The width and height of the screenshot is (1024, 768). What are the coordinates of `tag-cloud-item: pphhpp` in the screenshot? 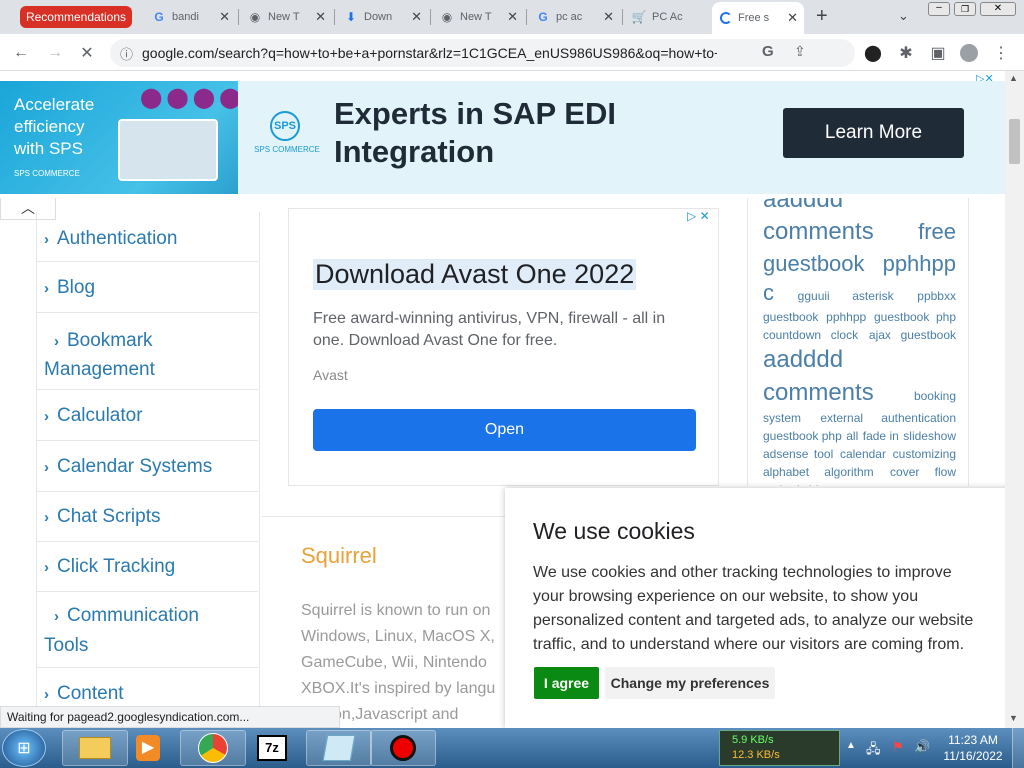 It's located at (846, 317).